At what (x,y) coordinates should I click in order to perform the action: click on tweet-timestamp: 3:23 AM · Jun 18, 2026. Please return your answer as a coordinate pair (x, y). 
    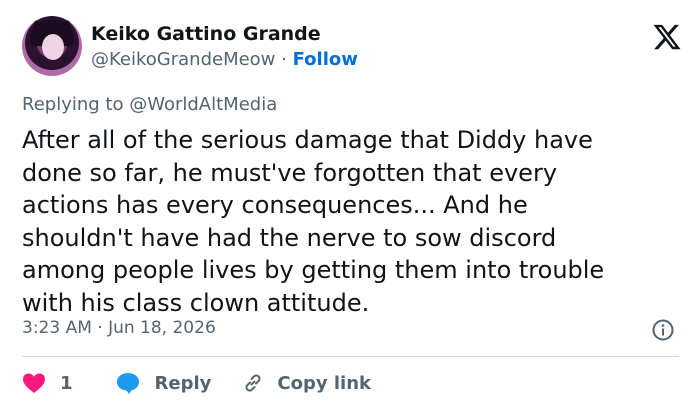
    Looking at the image, I should click on (119, 328).